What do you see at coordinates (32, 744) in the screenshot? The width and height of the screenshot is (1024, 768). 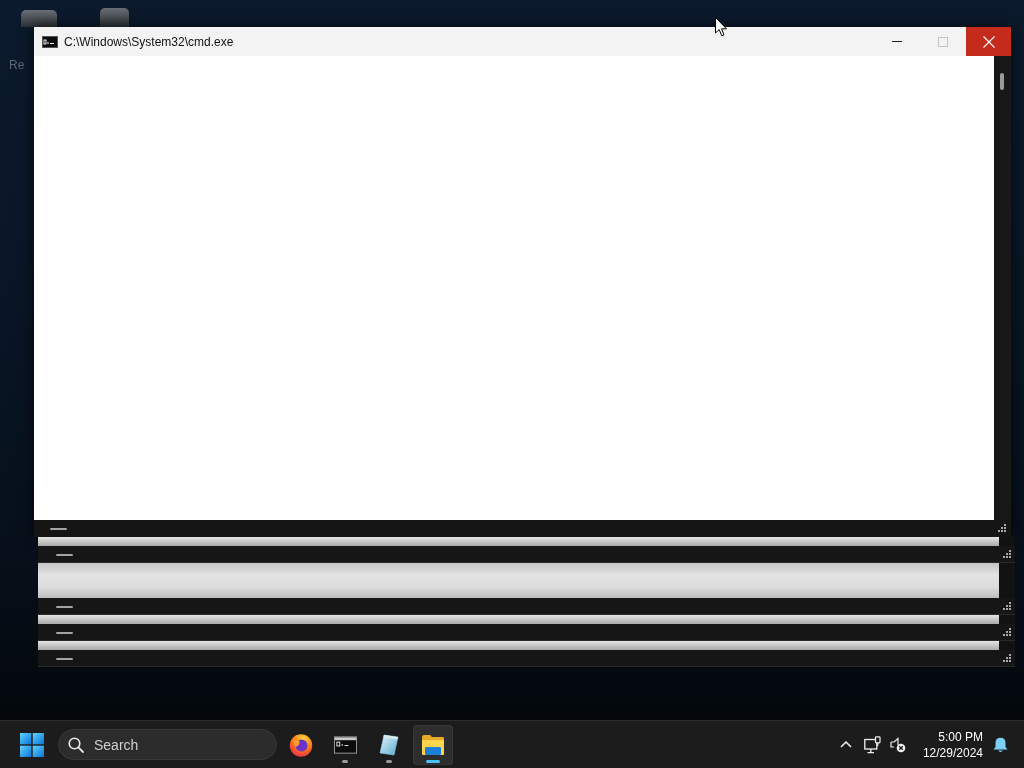 I see `windows-logo-icon` at bounding box center [32, 744].